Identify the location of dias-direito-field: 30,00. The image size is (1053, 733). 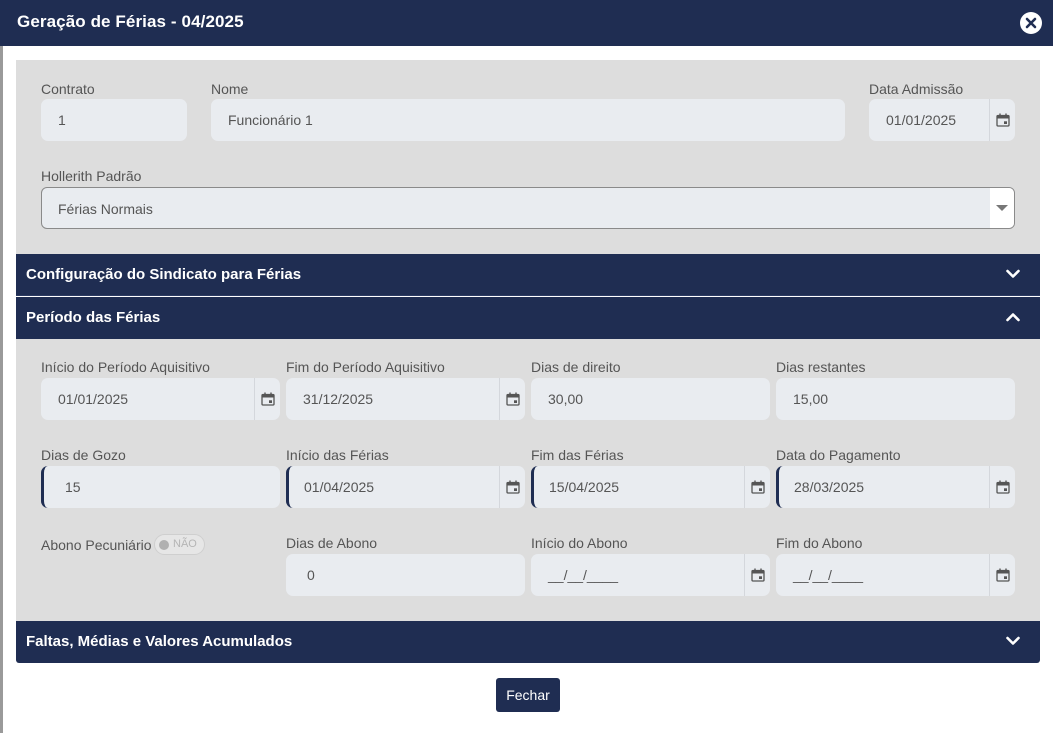
(650, 399).